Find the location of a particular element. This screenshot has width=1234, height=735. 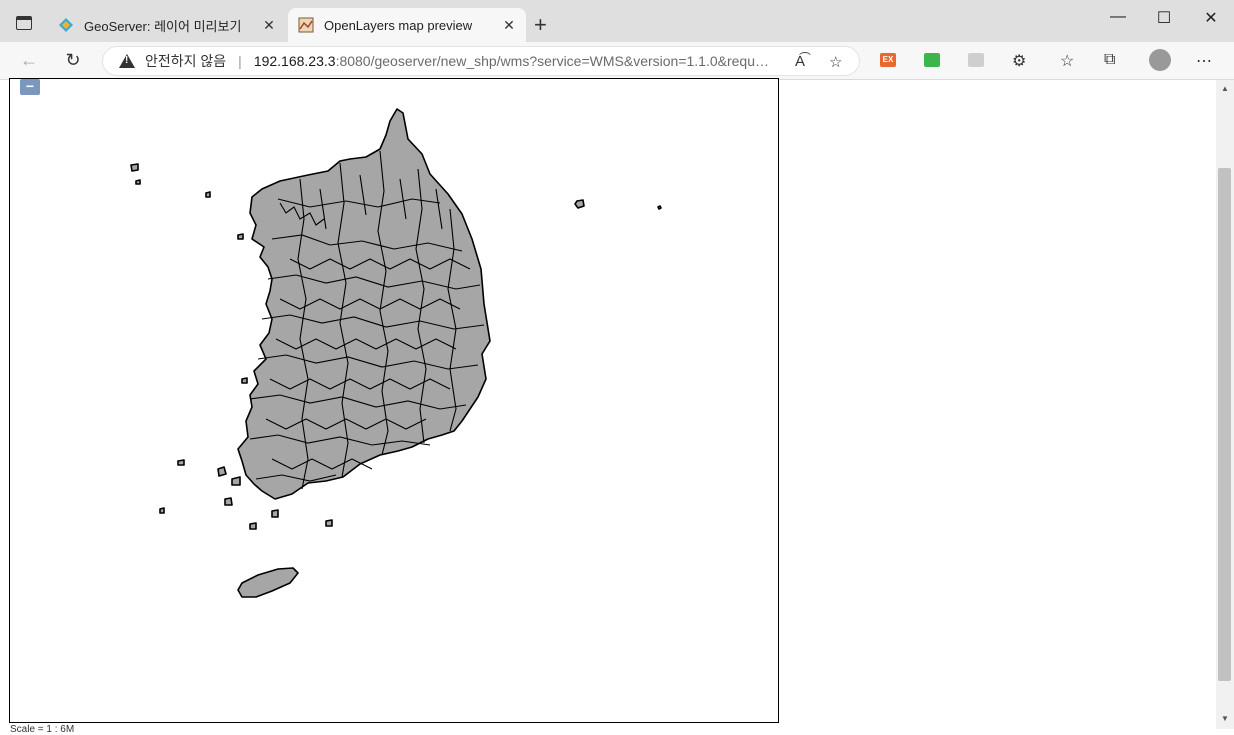

tab-actions-icon is located at coordinates (24, 23).